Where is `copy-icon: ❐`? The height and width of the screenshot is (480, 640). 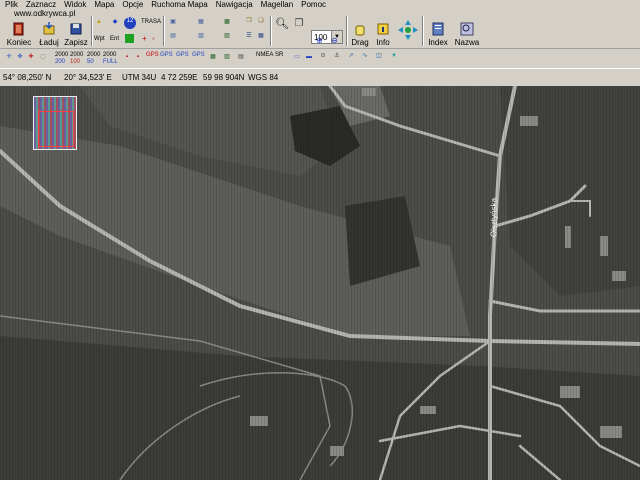 copy-icon: ❐ is located at coordinates (249, 21).